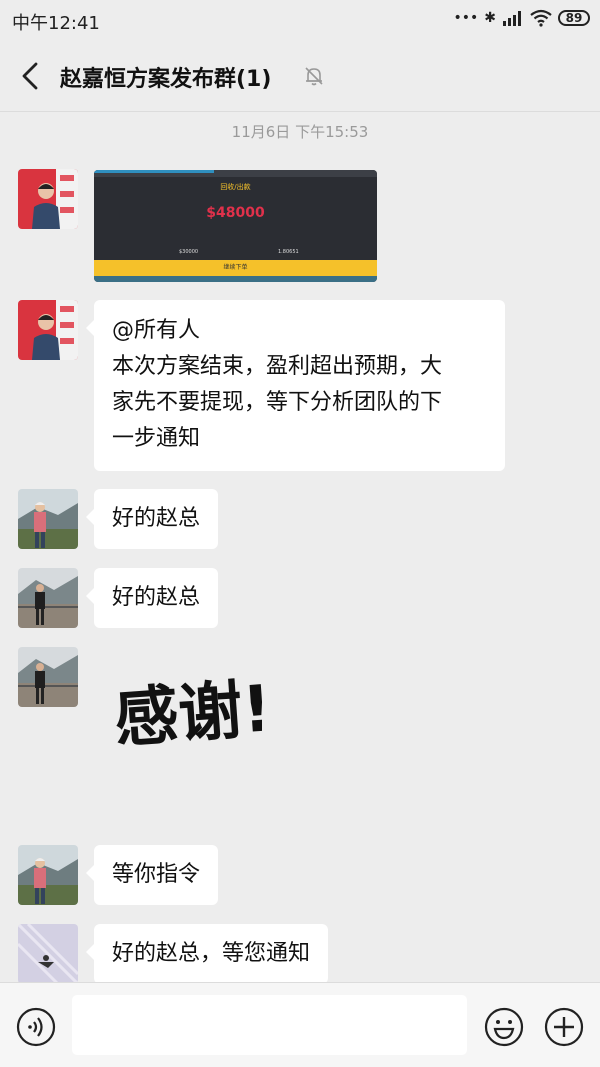 Image resolution: width=600 pixels, height=1067 pixels. What do you see at coordinates (235, 268) in the screenshot?
I see `image-button: 继续下单` at bounding box center [235, 268].